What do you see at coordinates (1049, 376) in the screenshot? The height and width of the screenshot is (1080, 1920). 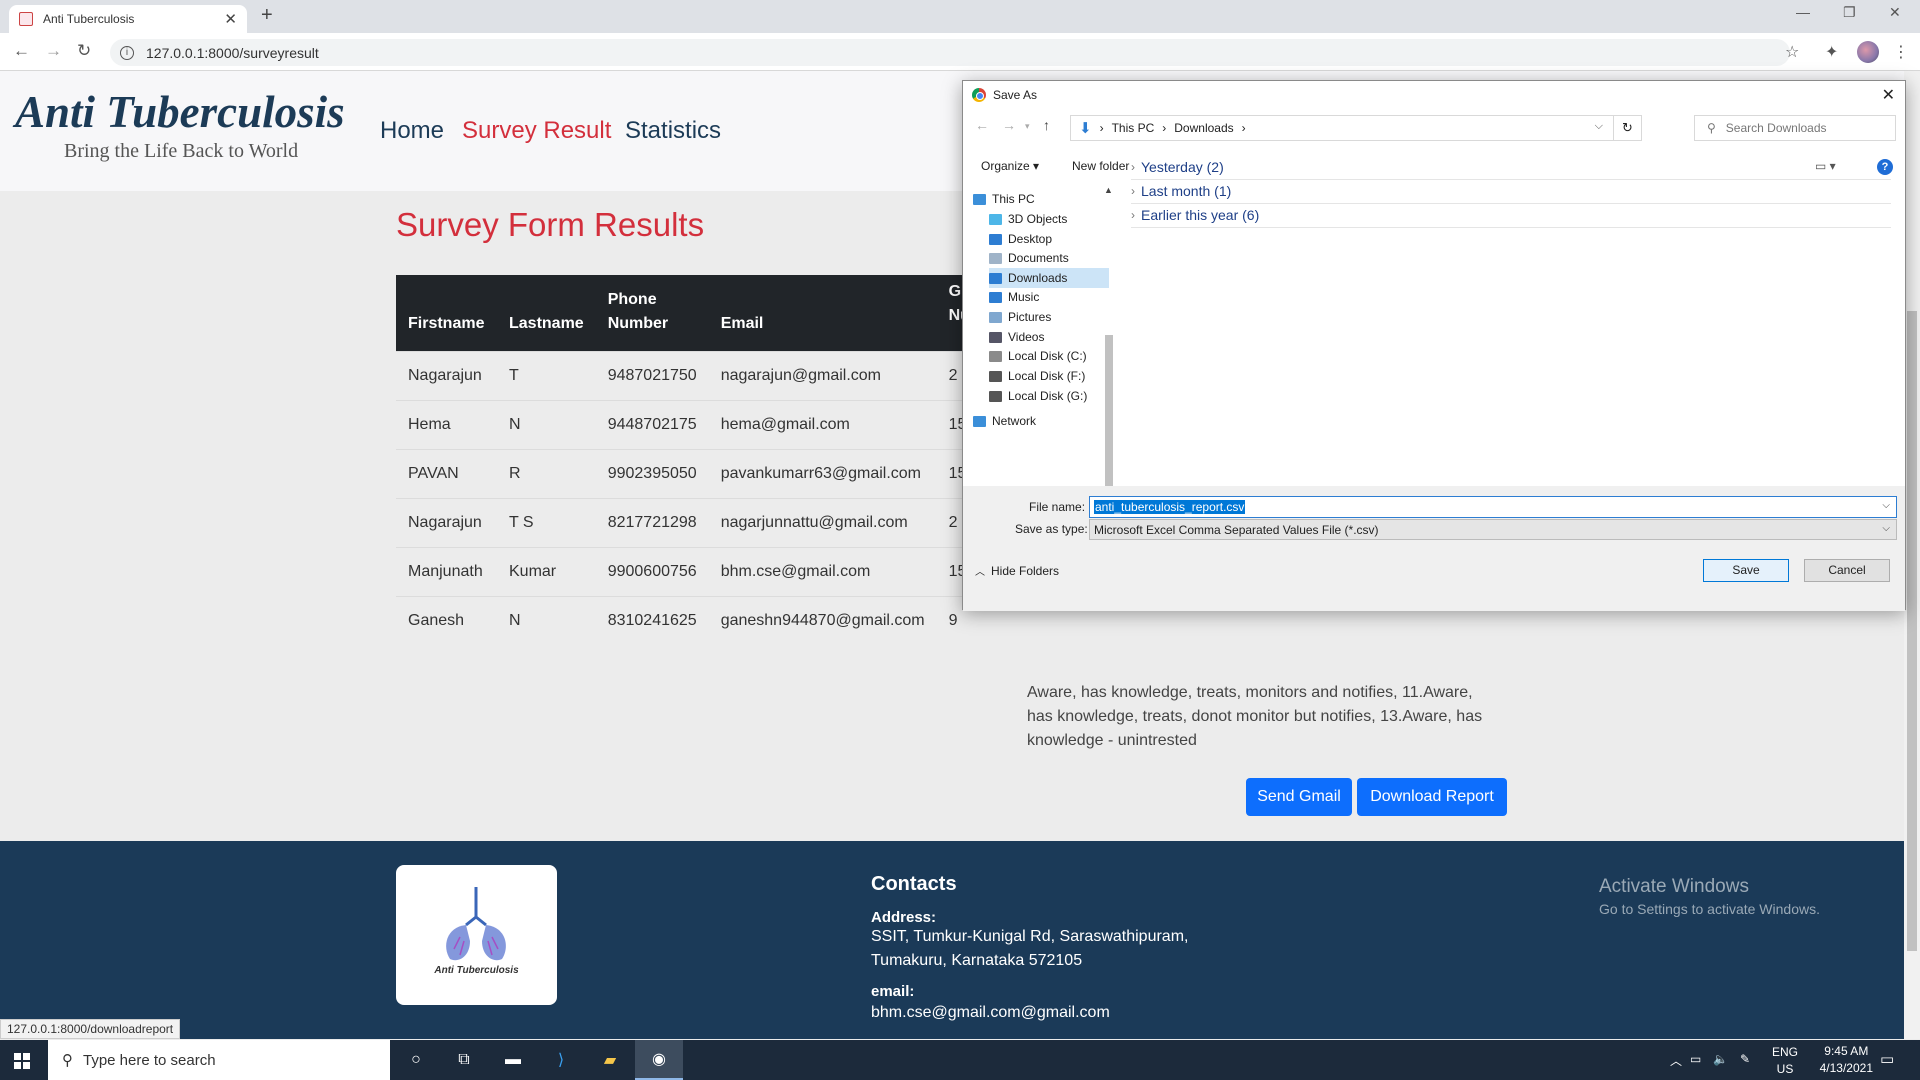 I see `tree-item: Local Disk (F:)` at bounding box center [1049, 376].